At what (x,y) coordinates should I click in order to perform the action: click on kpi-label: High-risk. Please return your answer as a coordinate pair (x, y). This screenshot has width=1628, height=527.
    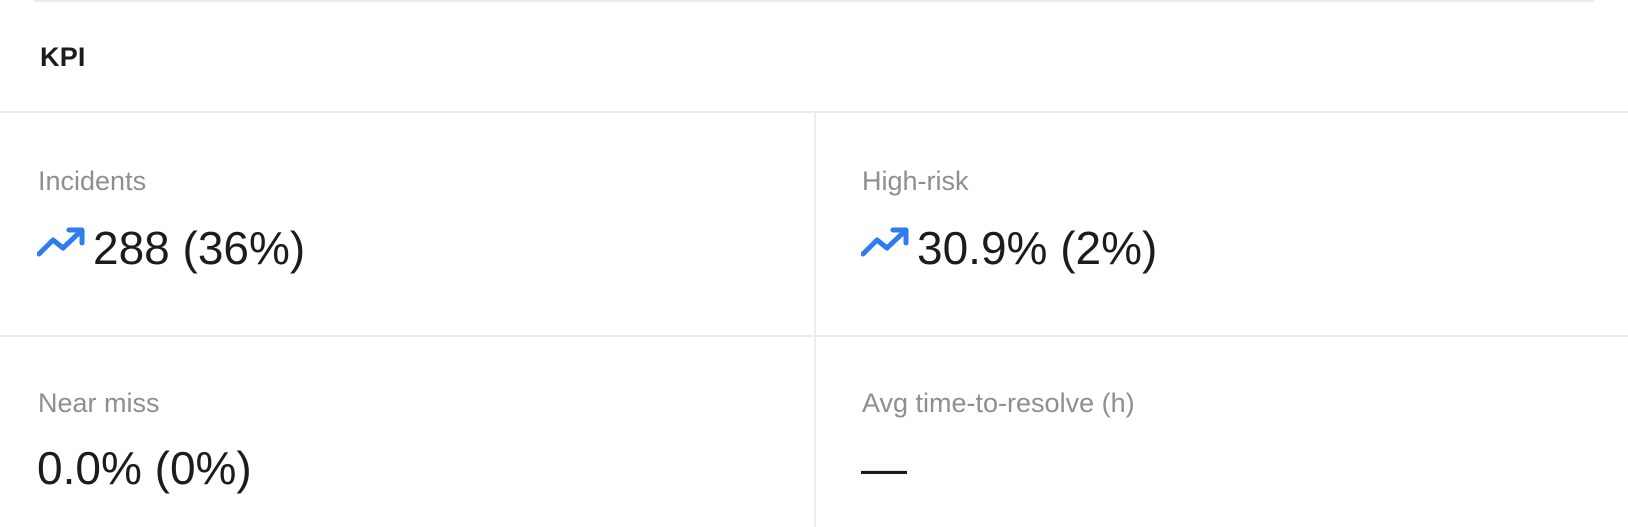
    Looking at the image, I should click on (915, 181).